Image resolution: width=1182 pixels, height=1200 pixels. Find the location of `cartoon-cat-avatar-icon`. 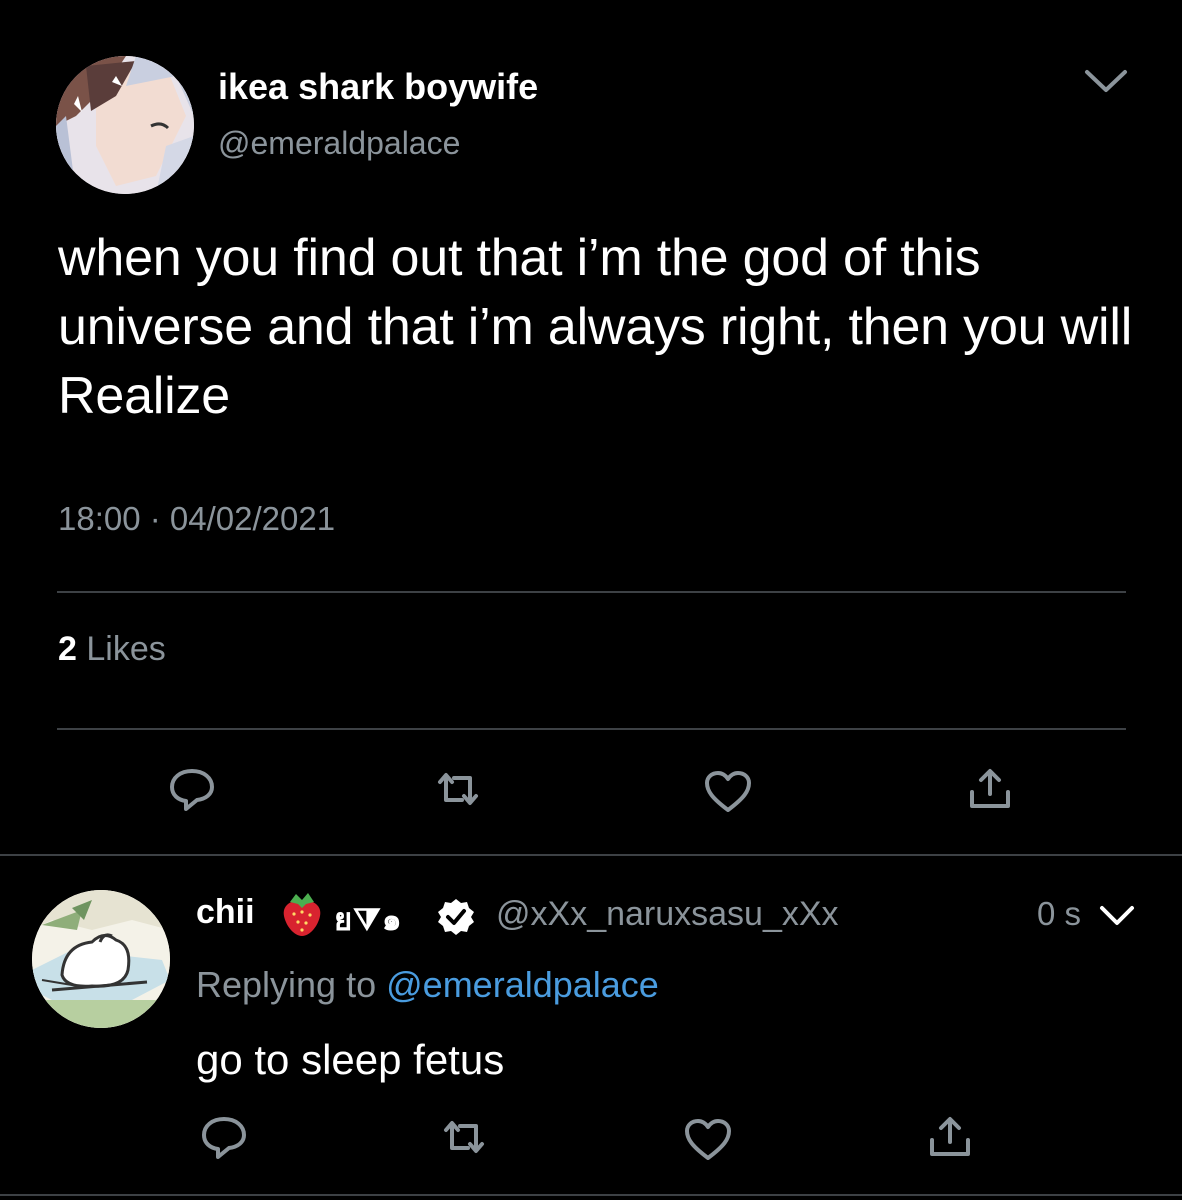

cartoon-cat-avatar-icon is located at coordinates (101, 959).